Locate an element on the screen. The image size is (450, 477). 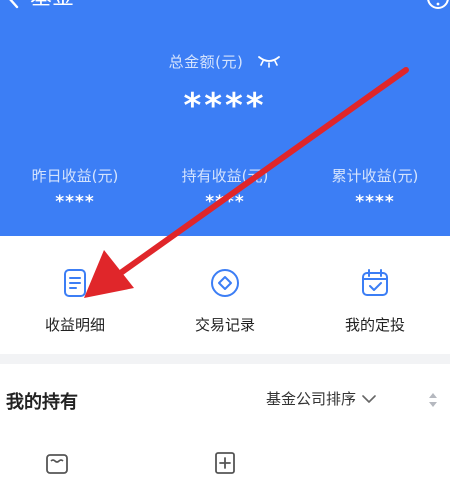
stat-cumulative-earnings: 累计收益(元) **** is located at coordinates (375, 189).